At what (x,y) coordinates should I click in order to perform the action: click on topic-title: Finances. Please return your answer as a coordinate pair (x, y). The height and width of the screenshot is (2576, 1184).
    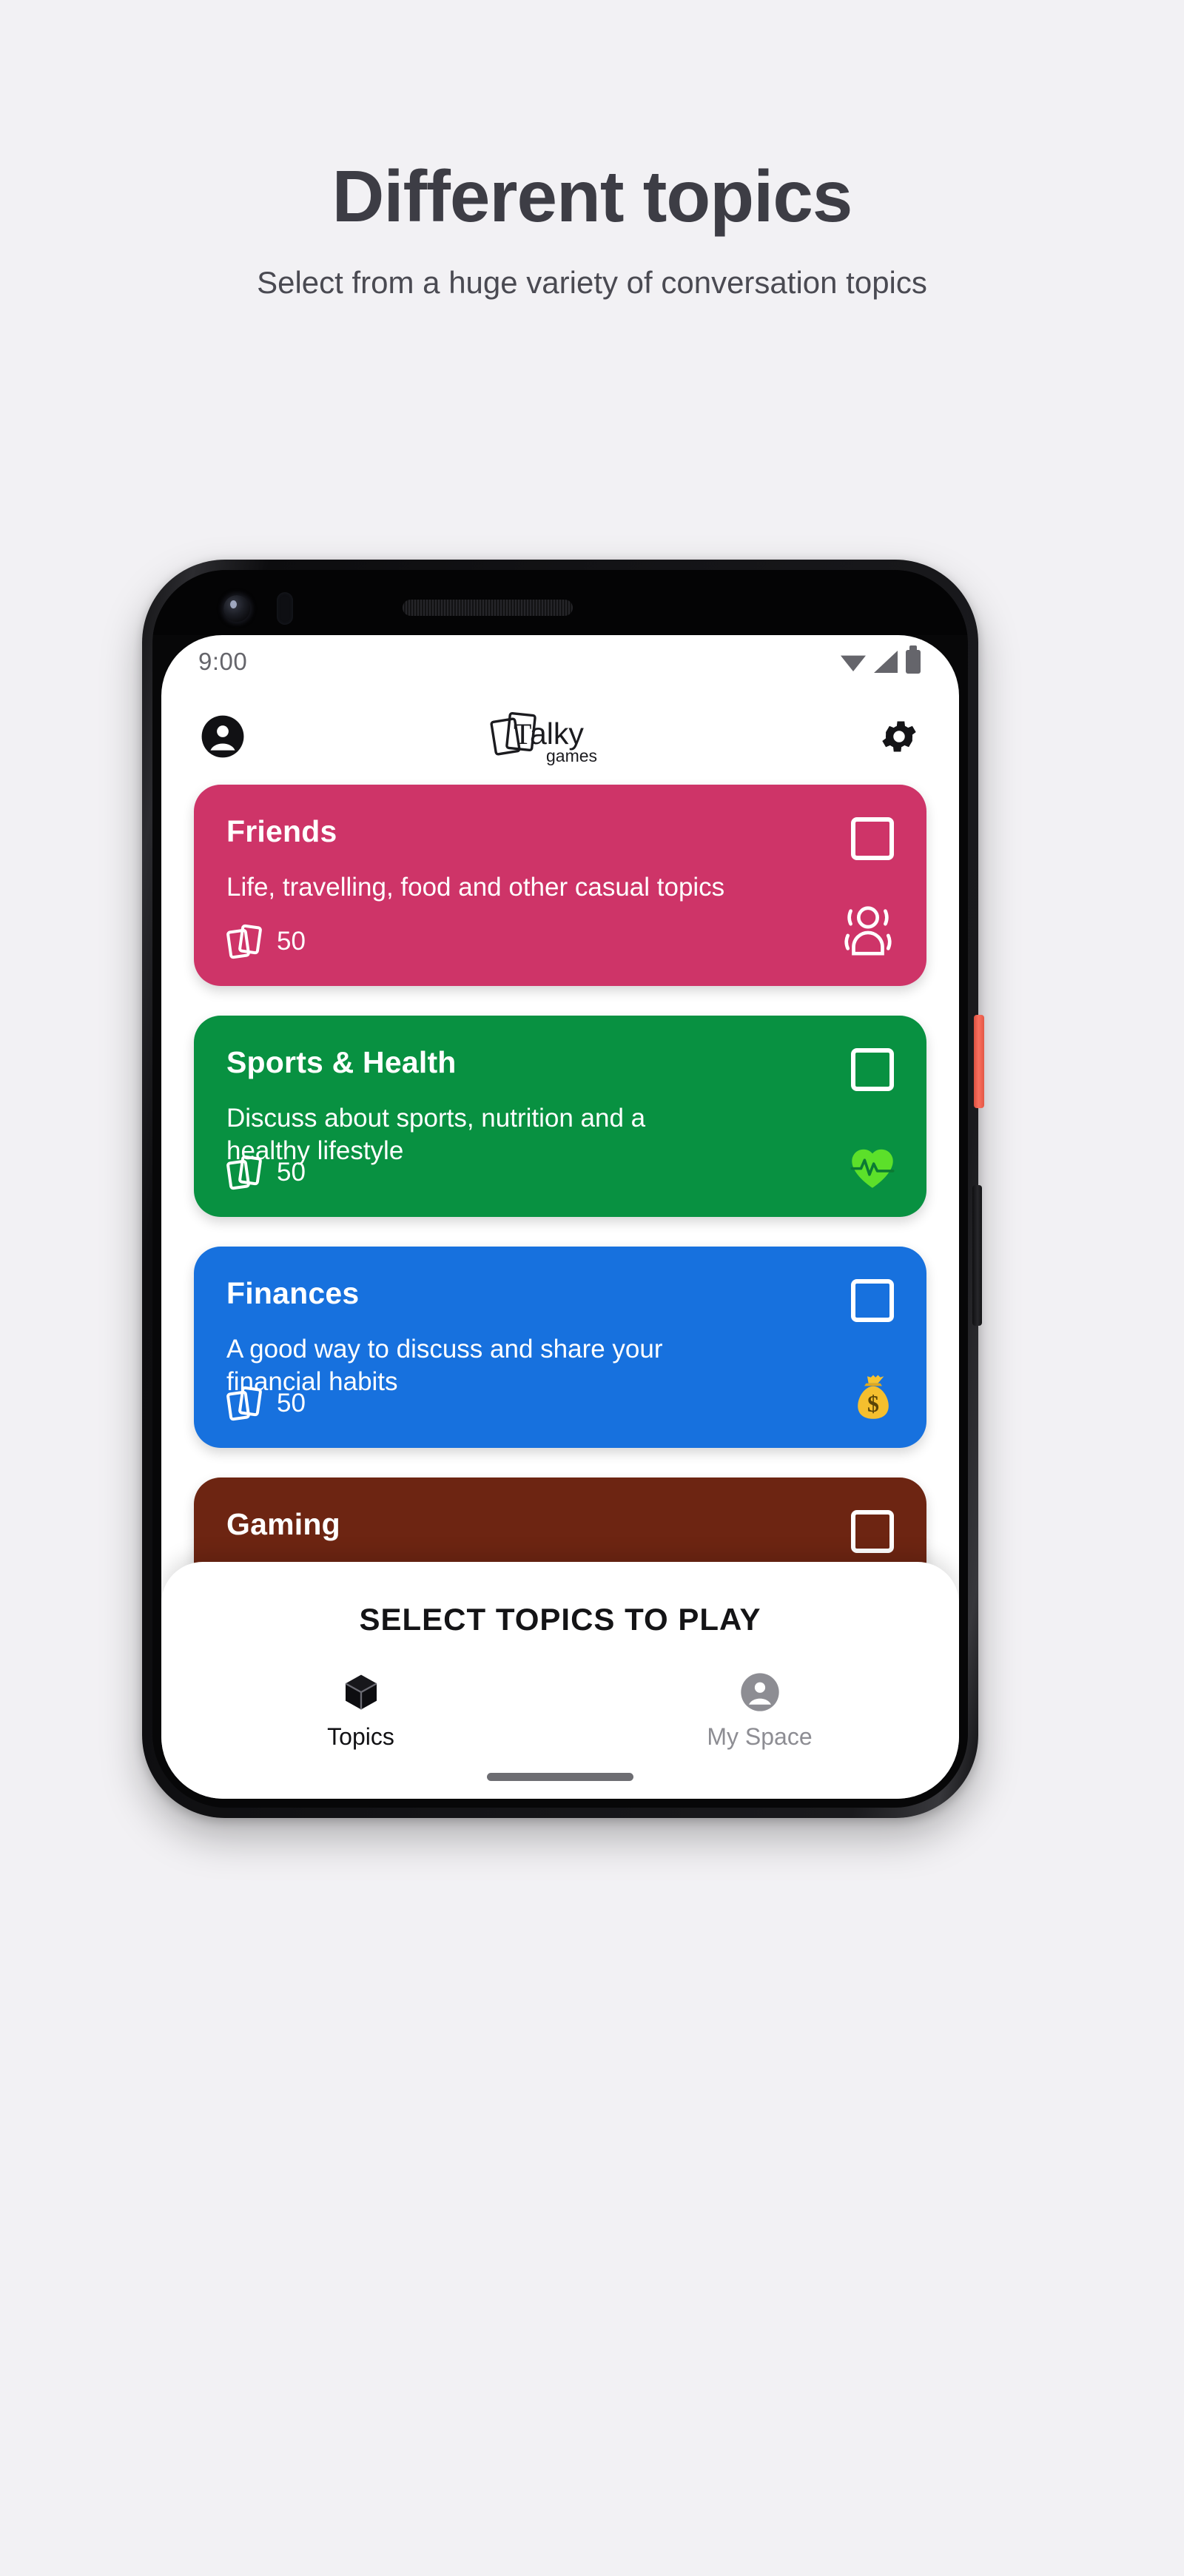
    Looking at the image, I should click on (293, 1293).